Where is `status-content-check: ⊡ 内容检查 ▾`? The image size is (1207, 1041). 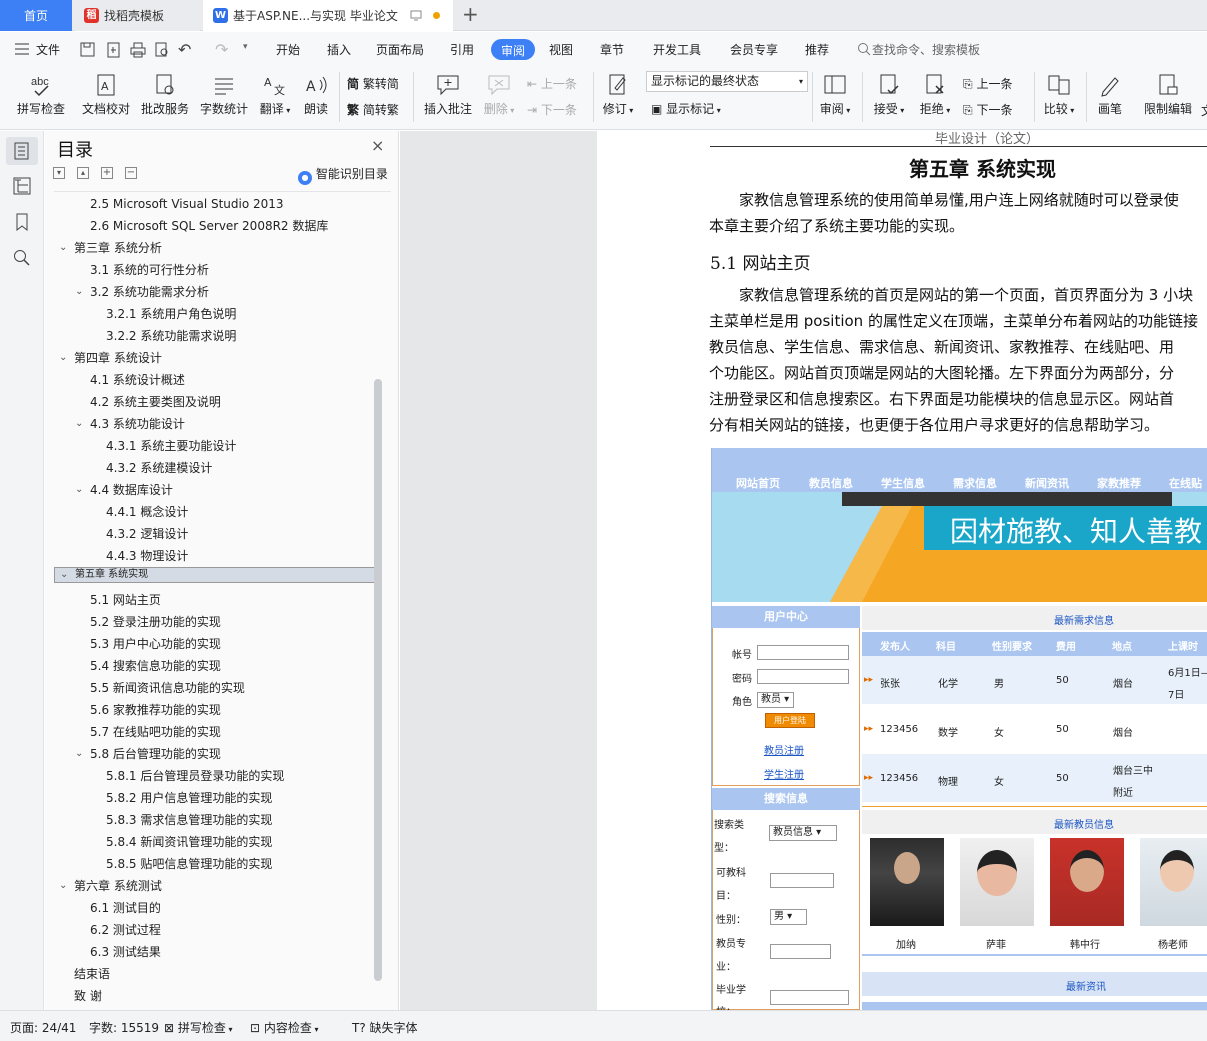
status-content-check: ⊡ 内容检查 ▾ is located at coordinates (284, 1027).